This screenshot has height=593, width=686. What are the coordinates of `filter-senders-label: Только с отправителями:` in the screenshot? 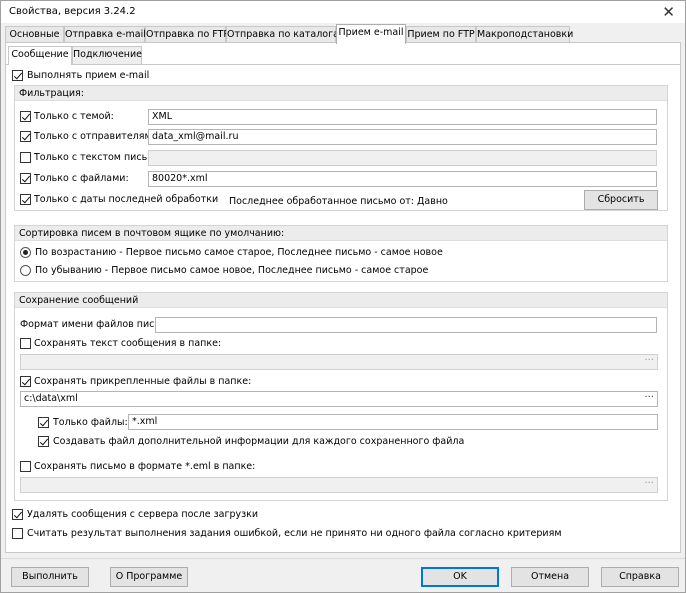 It's located at (97, 136).